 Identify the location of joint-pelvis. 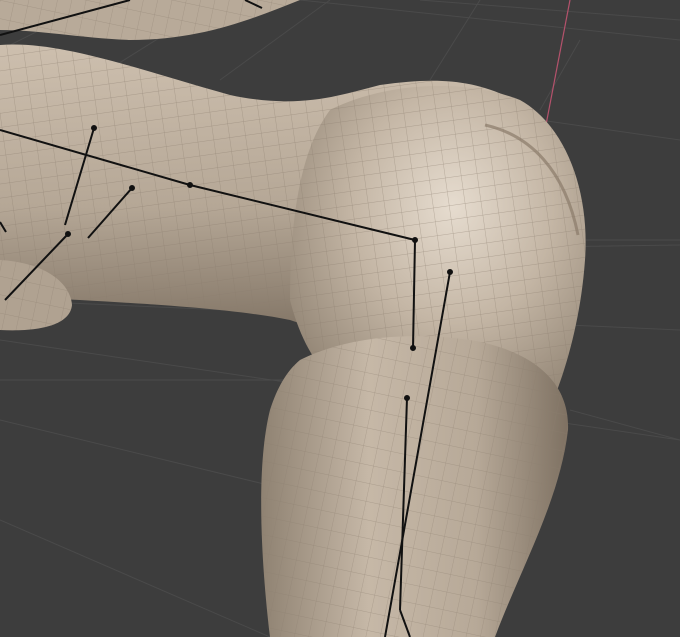
(415, 240).